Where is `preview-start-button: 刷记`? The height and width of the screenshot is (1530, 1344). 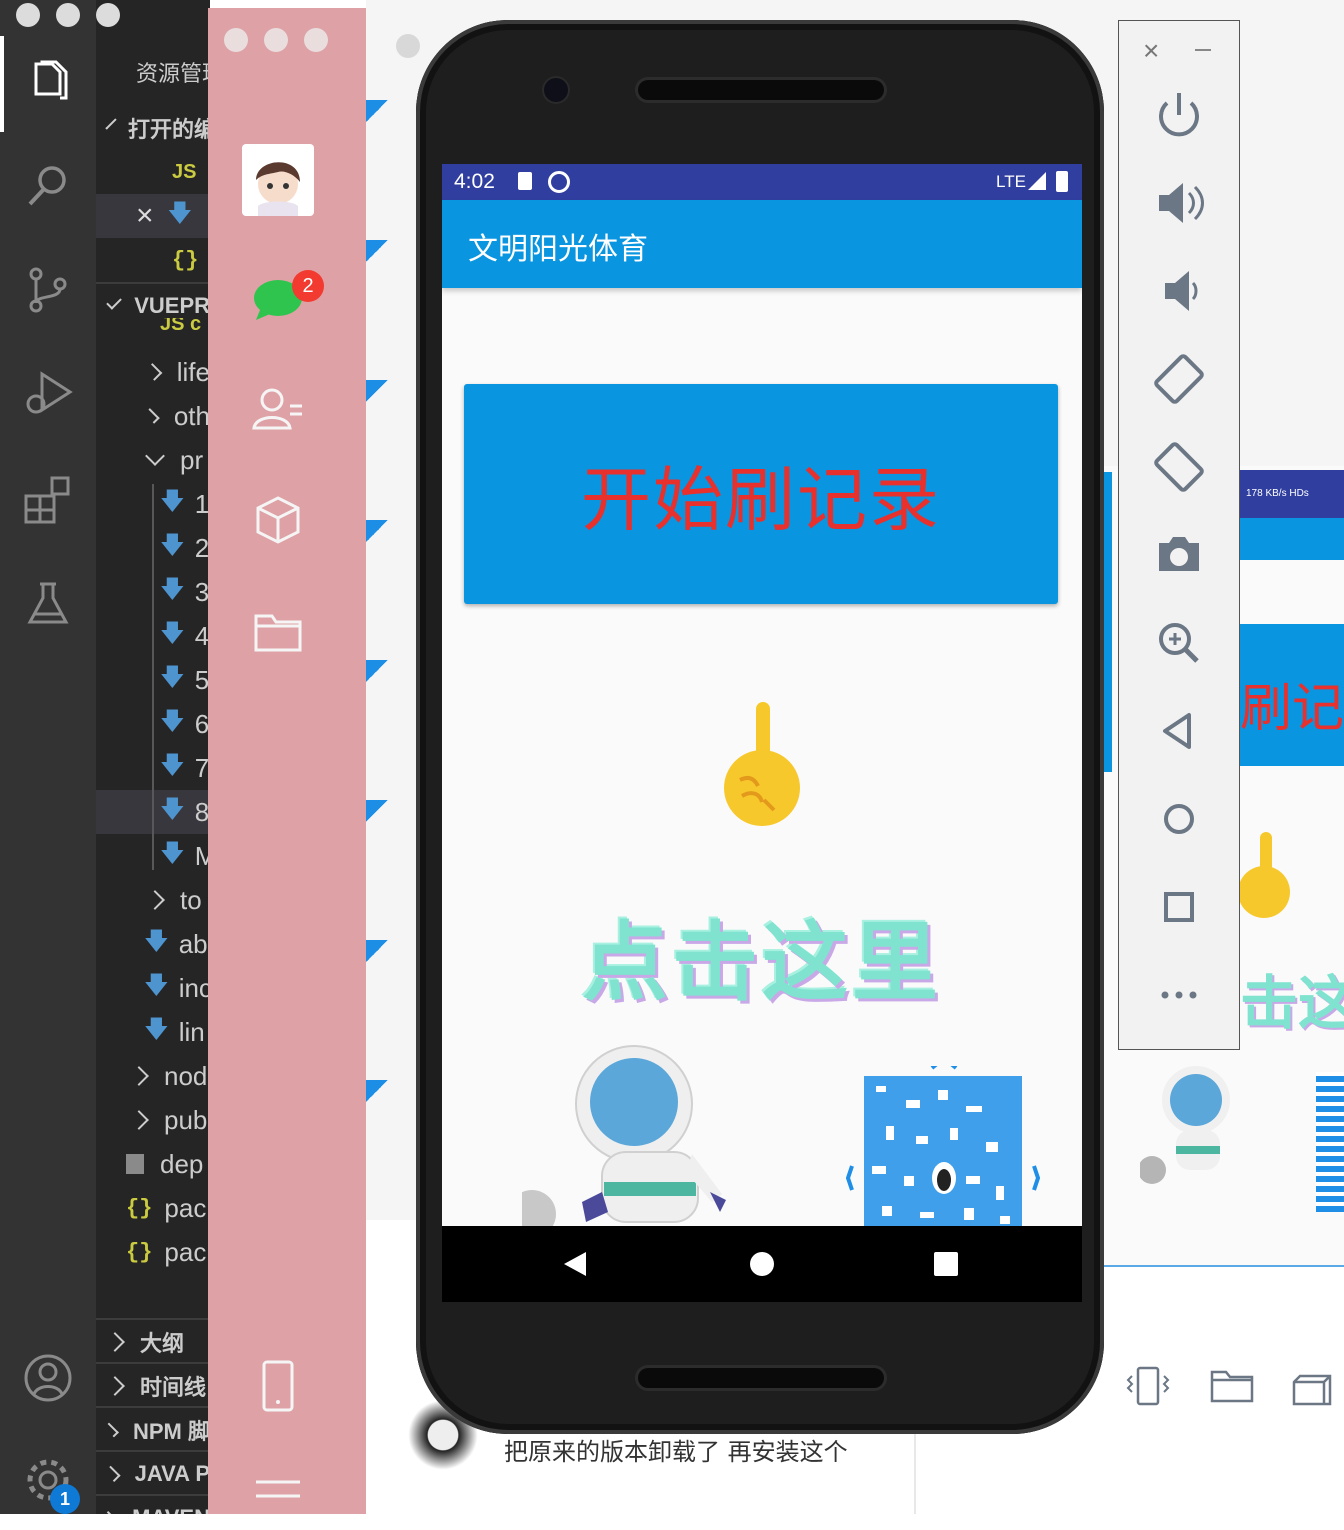
preview-start-button: 刷记 is located at coordinates (1292, 695).